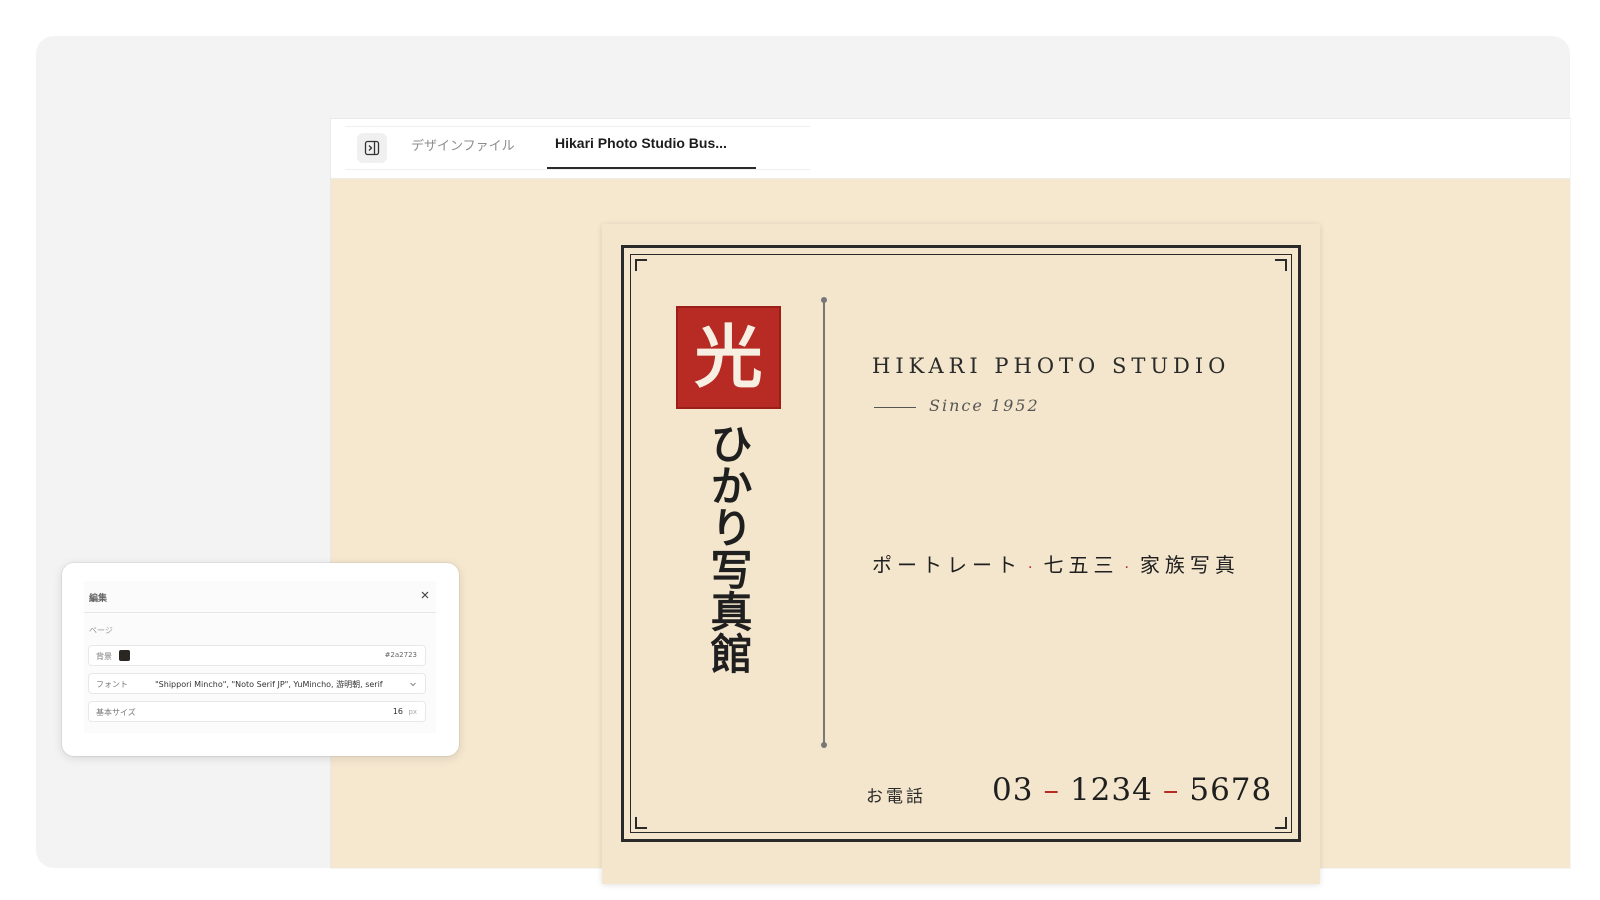 This screenshot has width=1600, height=900. What do you see at coordinates (98, 599) in the screenshot?
I see `edit-panel-title: 編集` at bounding box center [98, 599].